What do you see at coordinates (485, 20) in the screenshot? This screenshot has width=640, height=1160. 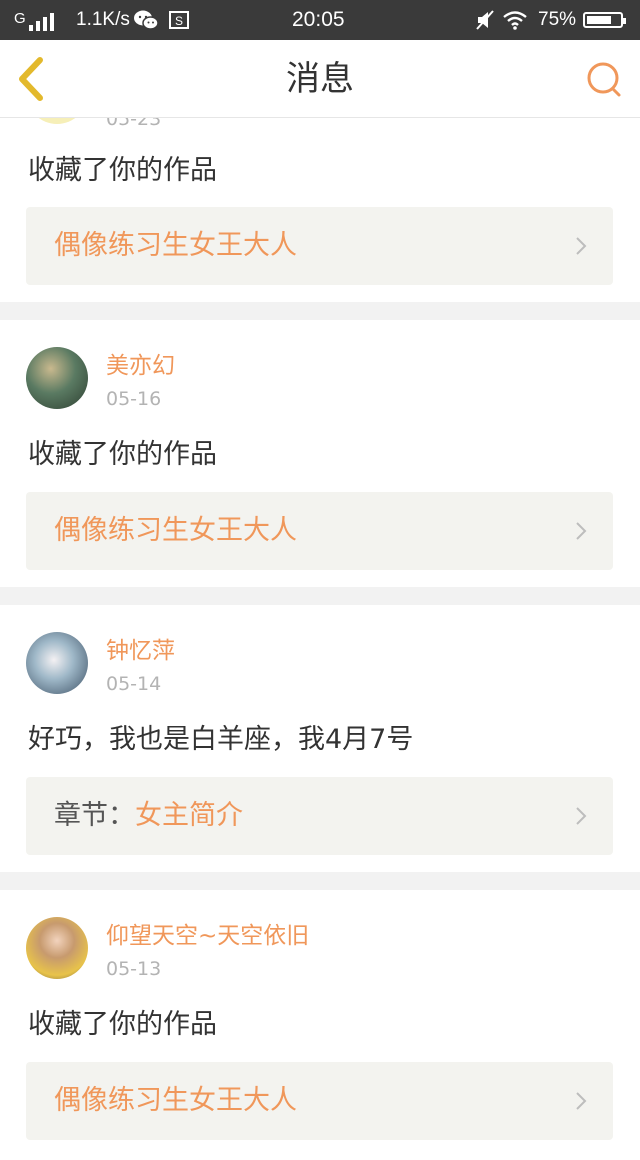 I see `mute-icon` at bounding box center [485, 20].